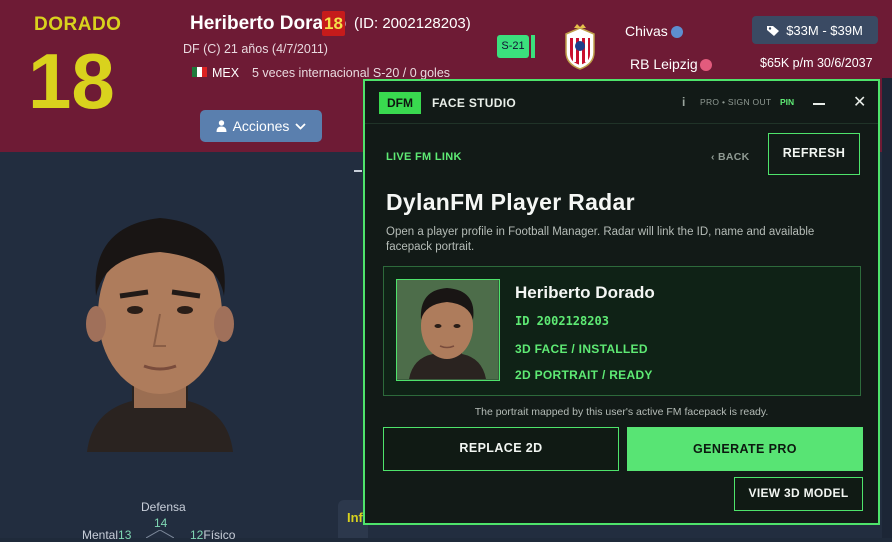 The height and width of the screenshot is (542, 892). Describe the element at coordinates (333, 23) in the screenshot. I see `number-badge: 18` at that location.